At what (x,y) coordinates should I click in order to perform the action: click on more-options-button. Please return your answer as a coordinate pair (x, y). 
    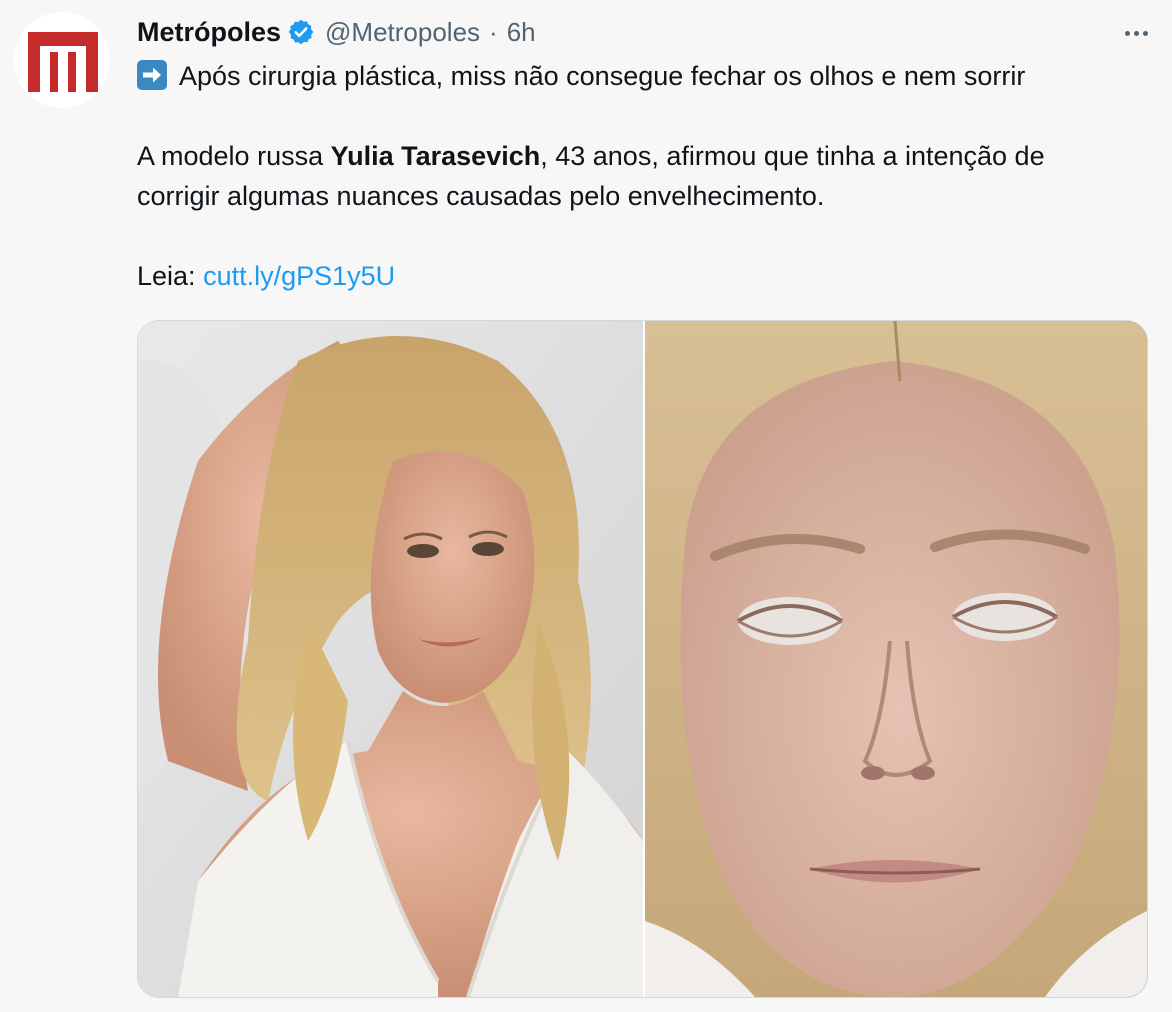
    Looking at the image, I should click on (1136, 33).